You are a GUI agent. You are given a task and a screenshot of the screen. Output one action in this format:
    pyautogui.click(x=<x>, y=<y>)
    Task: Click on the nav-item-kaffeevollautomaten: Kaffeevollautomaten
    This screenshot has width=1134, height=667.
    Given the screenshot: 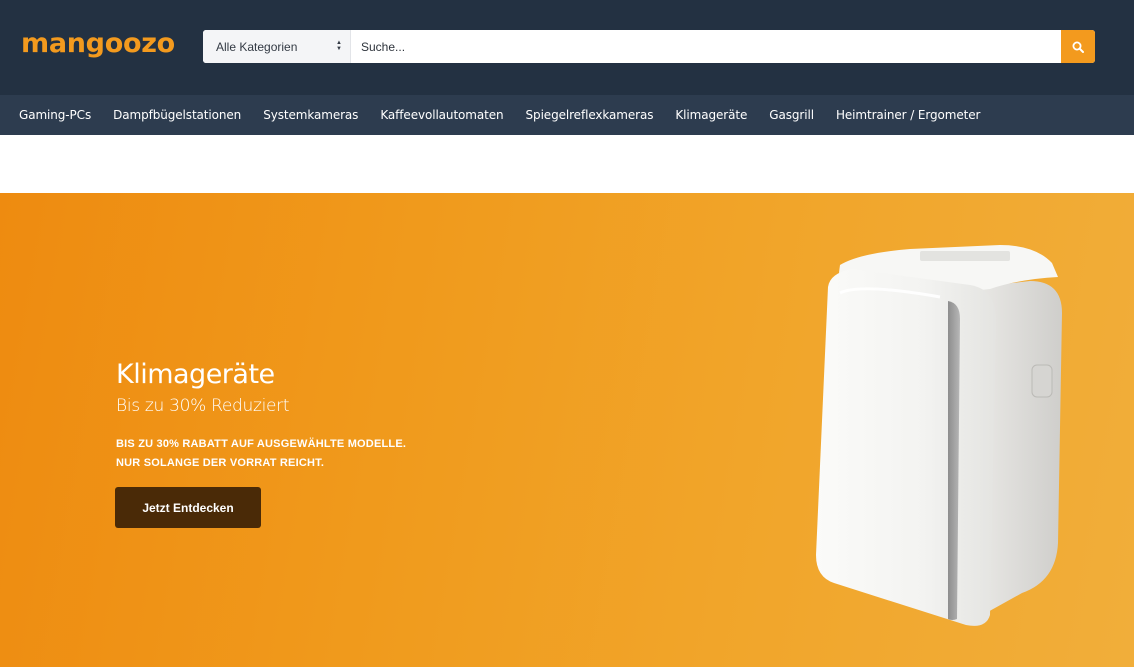 What is the action you would take?
    pyautogui.click(x=441, y=115)
    